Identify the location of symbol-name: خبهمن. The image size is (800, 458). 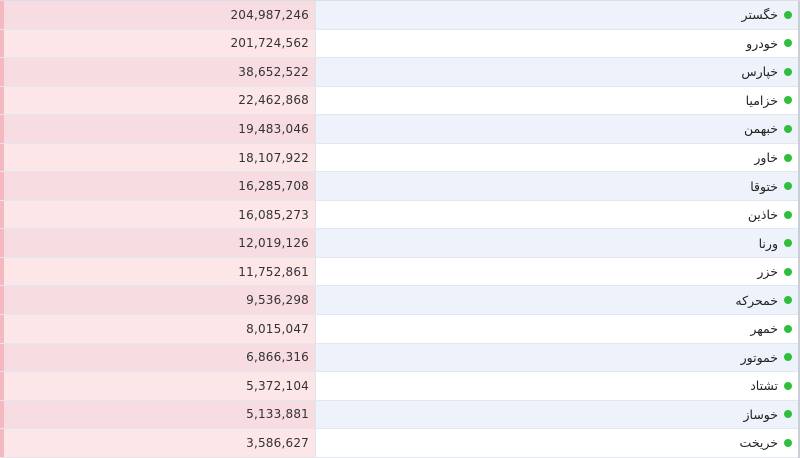
(761, 128).